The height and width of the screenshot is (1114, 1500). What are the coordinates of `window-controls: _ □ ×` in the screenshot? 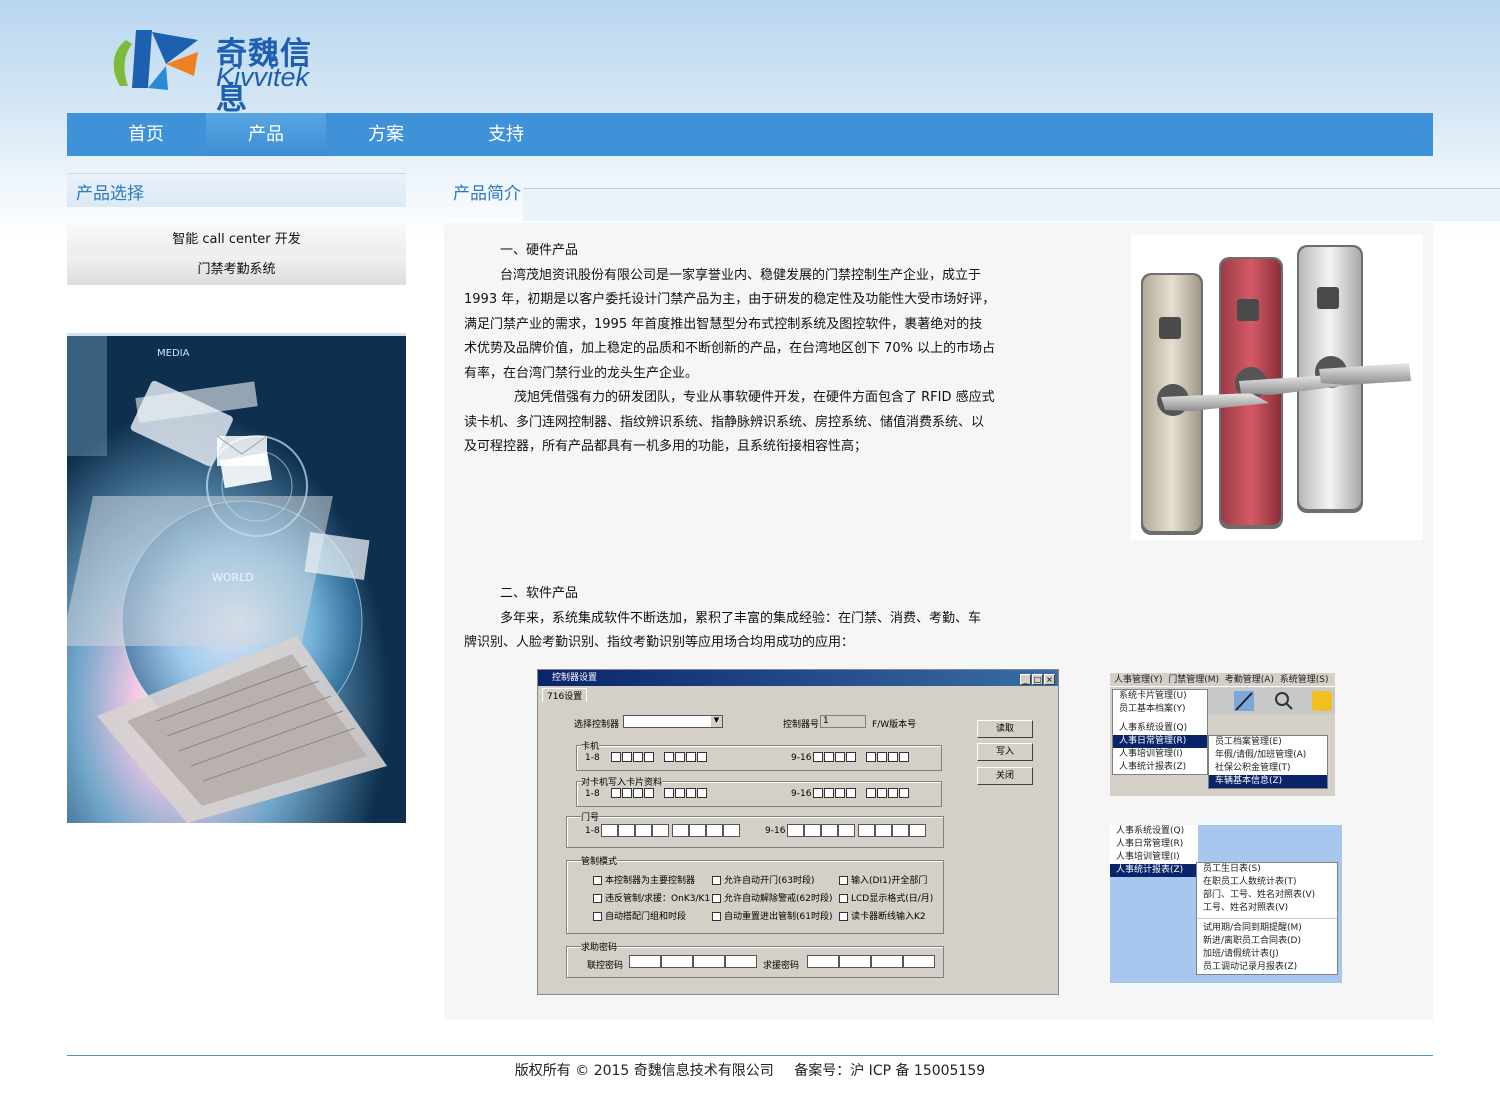 It's located at (1037, 680).